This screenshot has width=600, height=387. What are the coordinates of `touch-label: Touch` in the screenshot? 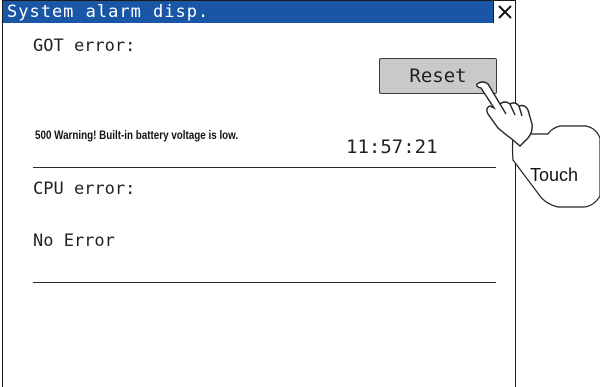 It's located at (554, 175).